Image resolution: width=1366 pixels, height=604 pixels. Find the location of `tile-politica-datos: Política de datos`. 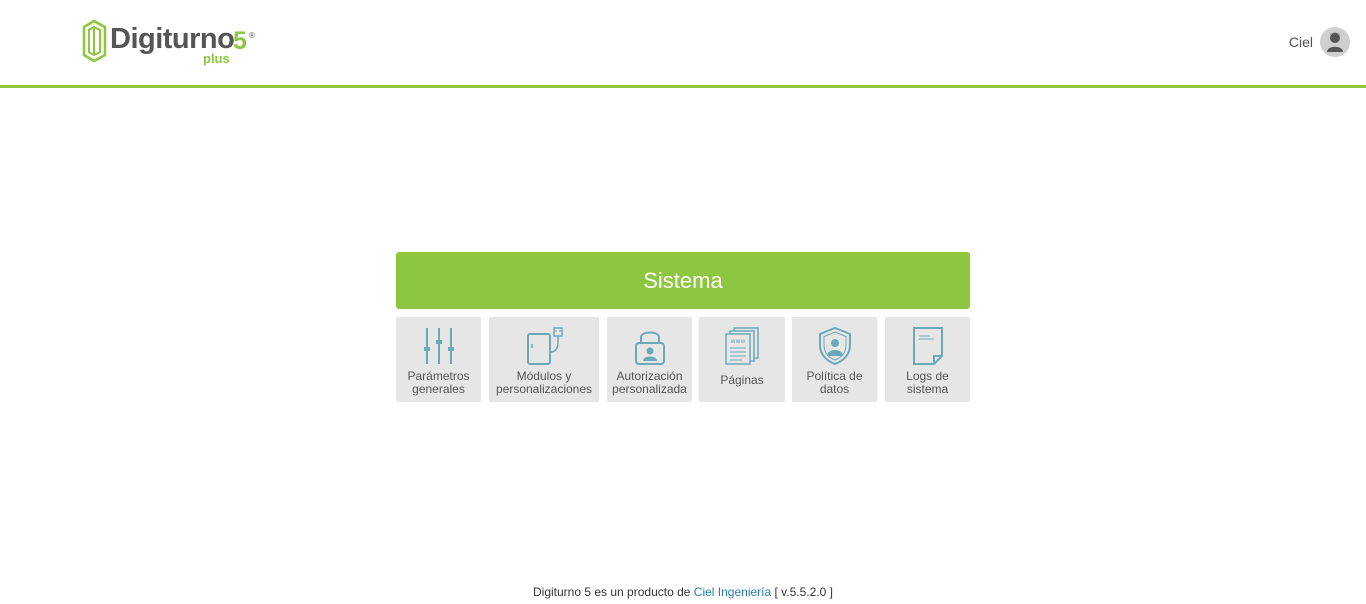

tile-politica-datos: Política de datos is located at coordinates (834, 359).